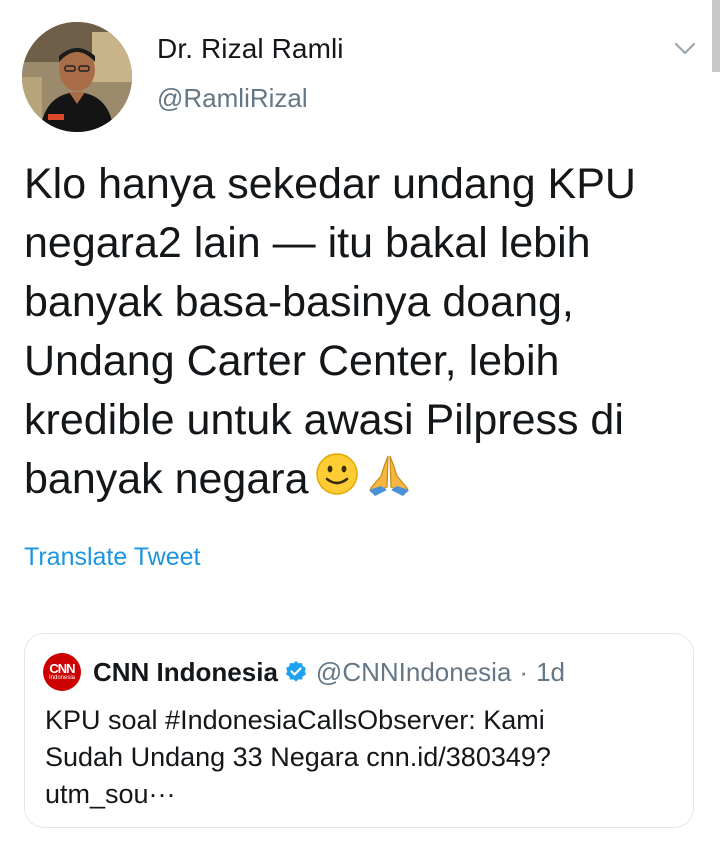 The image size is (720, 842). Describe the element at coordinates (112, 557) in the screenshot. I see `translate-tweet-link: Translate Tweet` at that location.